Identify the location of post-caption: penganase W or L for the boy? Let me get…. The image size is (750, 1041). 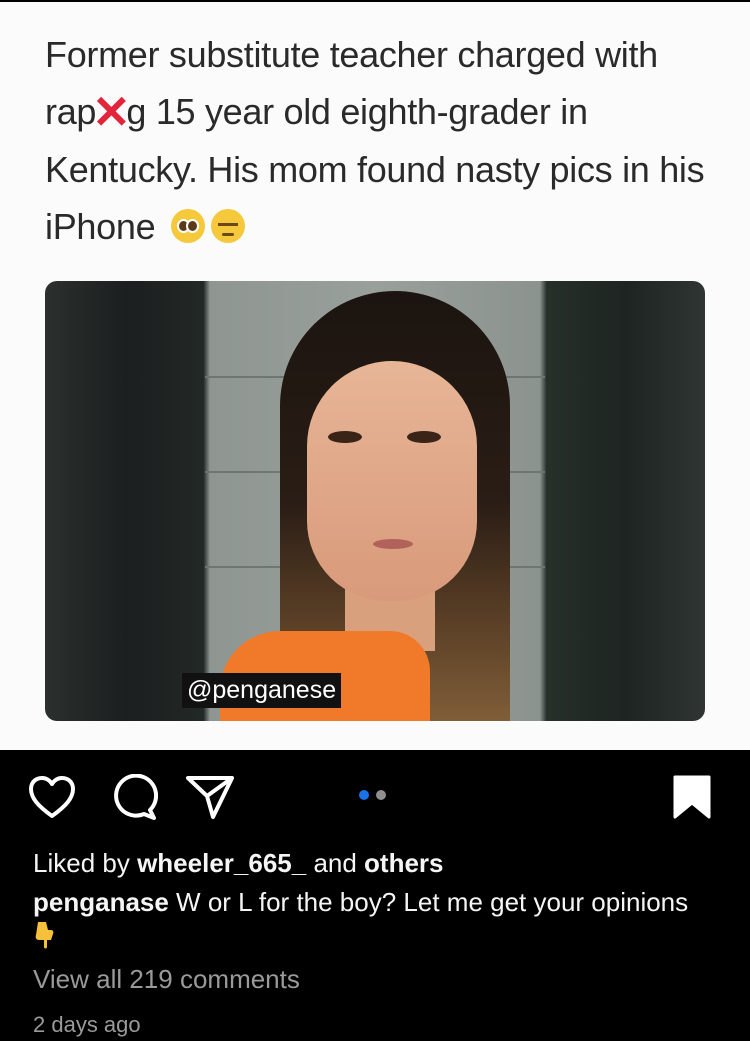
(363, 922).